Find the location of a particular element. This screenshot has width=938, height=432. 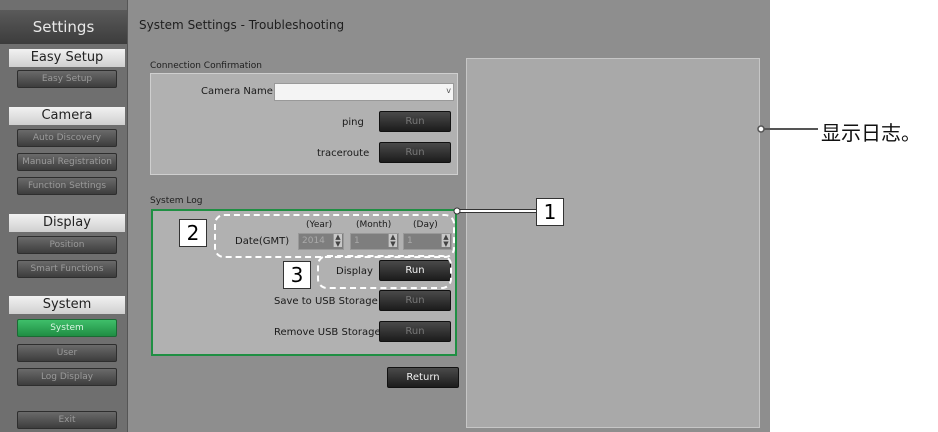

save-usb-run-button: Run is located at coordinates (415, 300).